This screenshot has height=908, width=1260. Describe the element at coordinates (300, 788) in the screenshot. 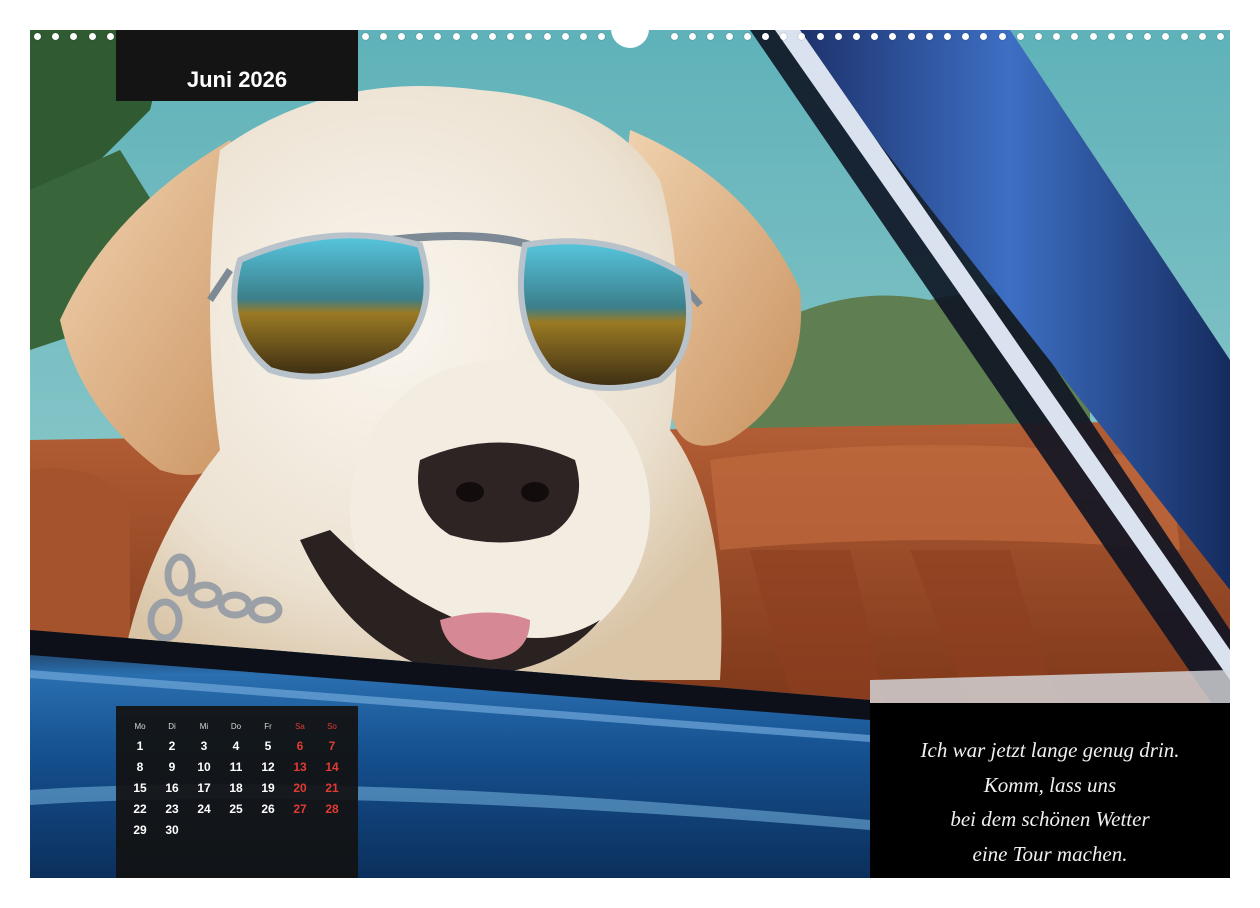

I see `calendar-day-weekend: 20` at that location.